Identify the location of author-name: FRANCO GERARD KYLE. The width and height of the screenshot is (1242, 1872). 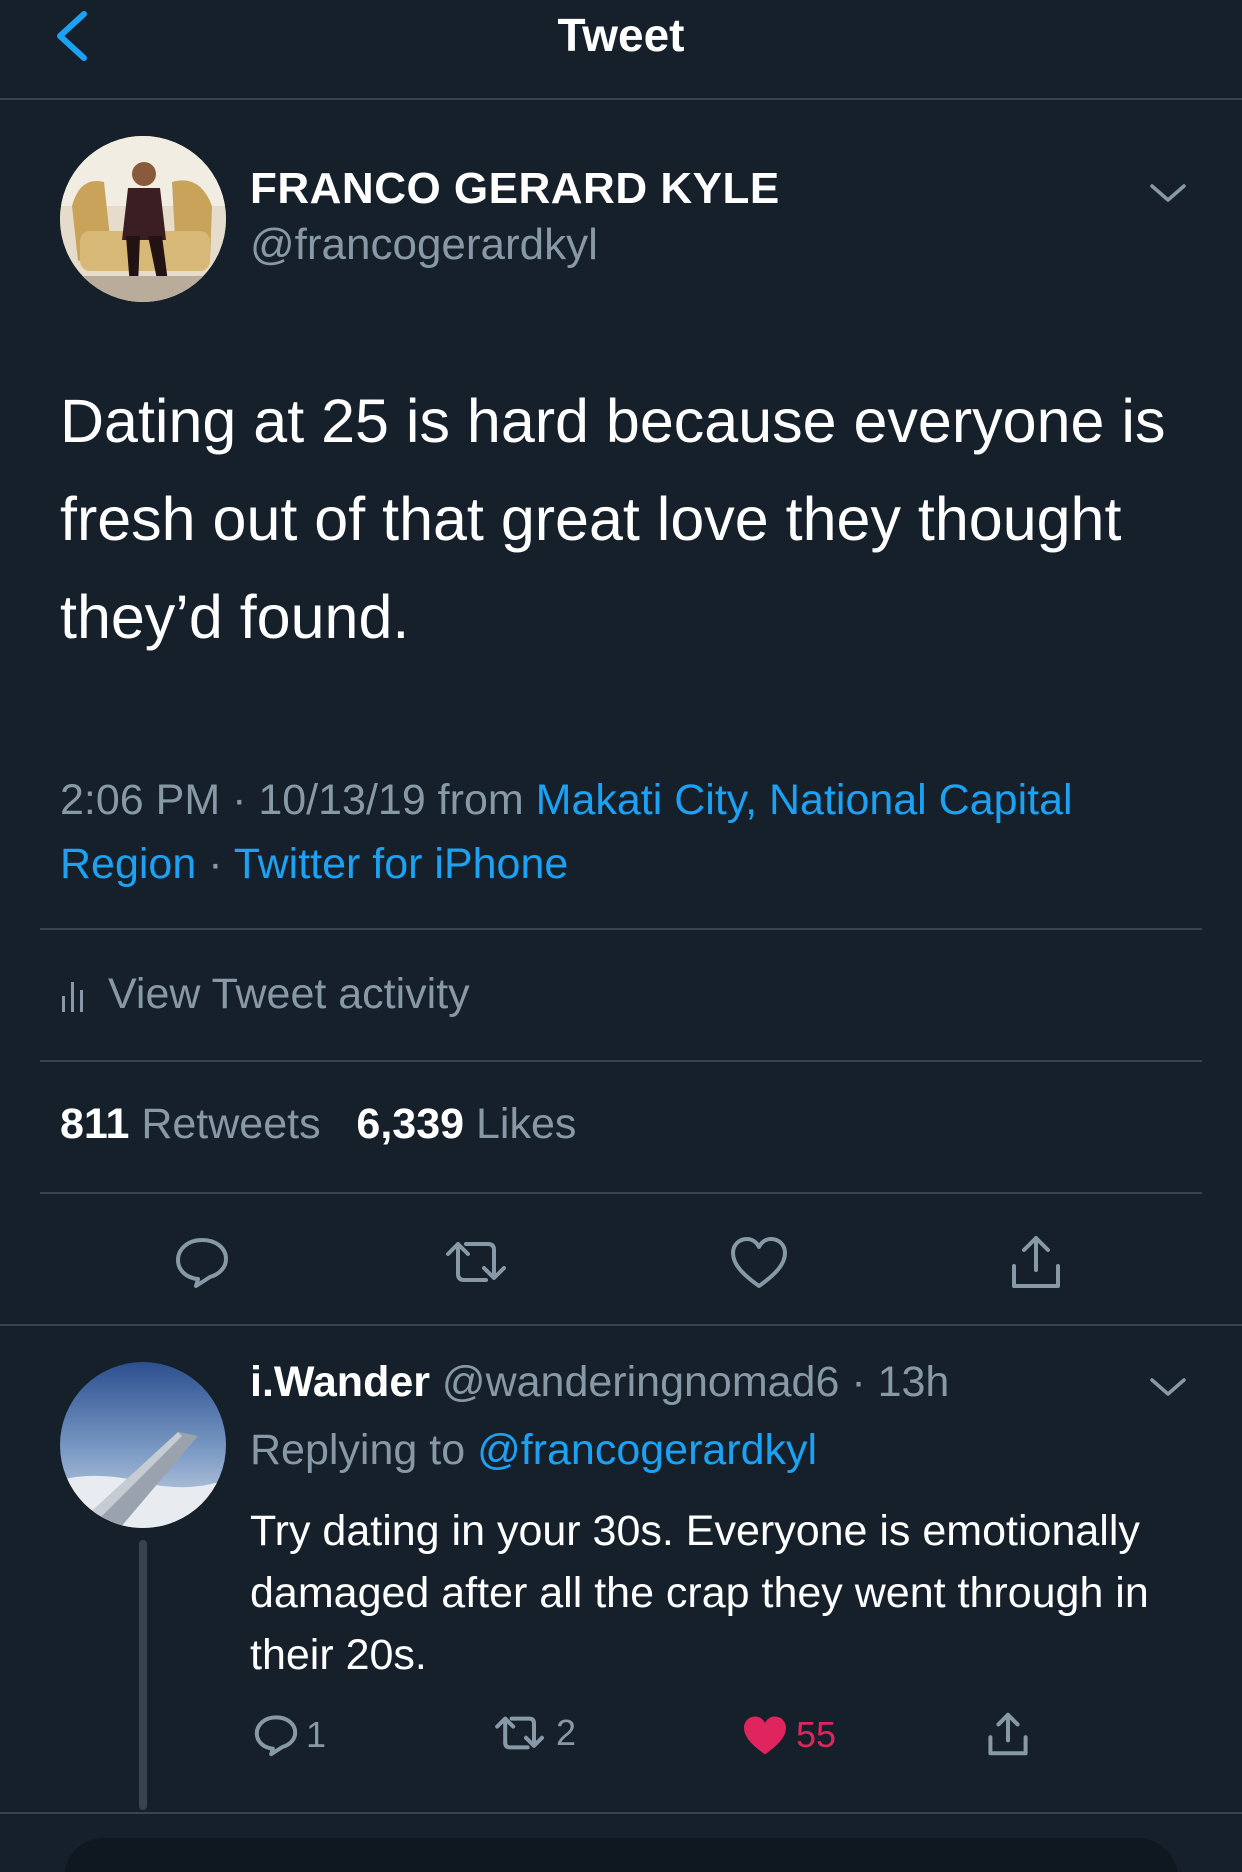
(515, 189).